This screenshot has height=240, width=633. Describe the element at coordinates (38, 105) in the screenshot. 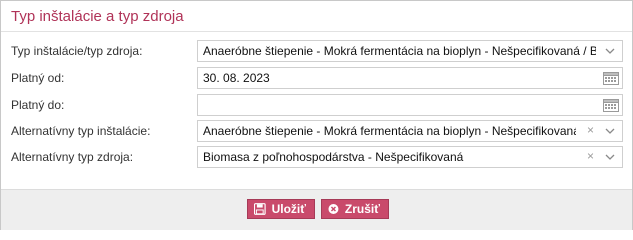

I see `valid-to-label: Platný do:` at that location.